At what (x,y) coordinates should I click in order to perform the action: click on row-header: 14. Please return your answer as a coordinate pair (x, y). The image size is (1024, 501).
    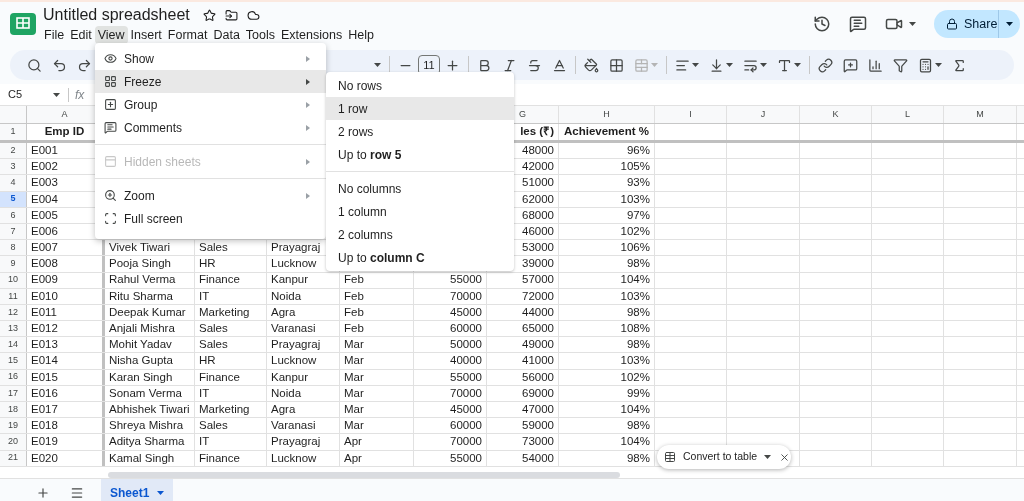
    Looking at the image, I should click on (13, 345).